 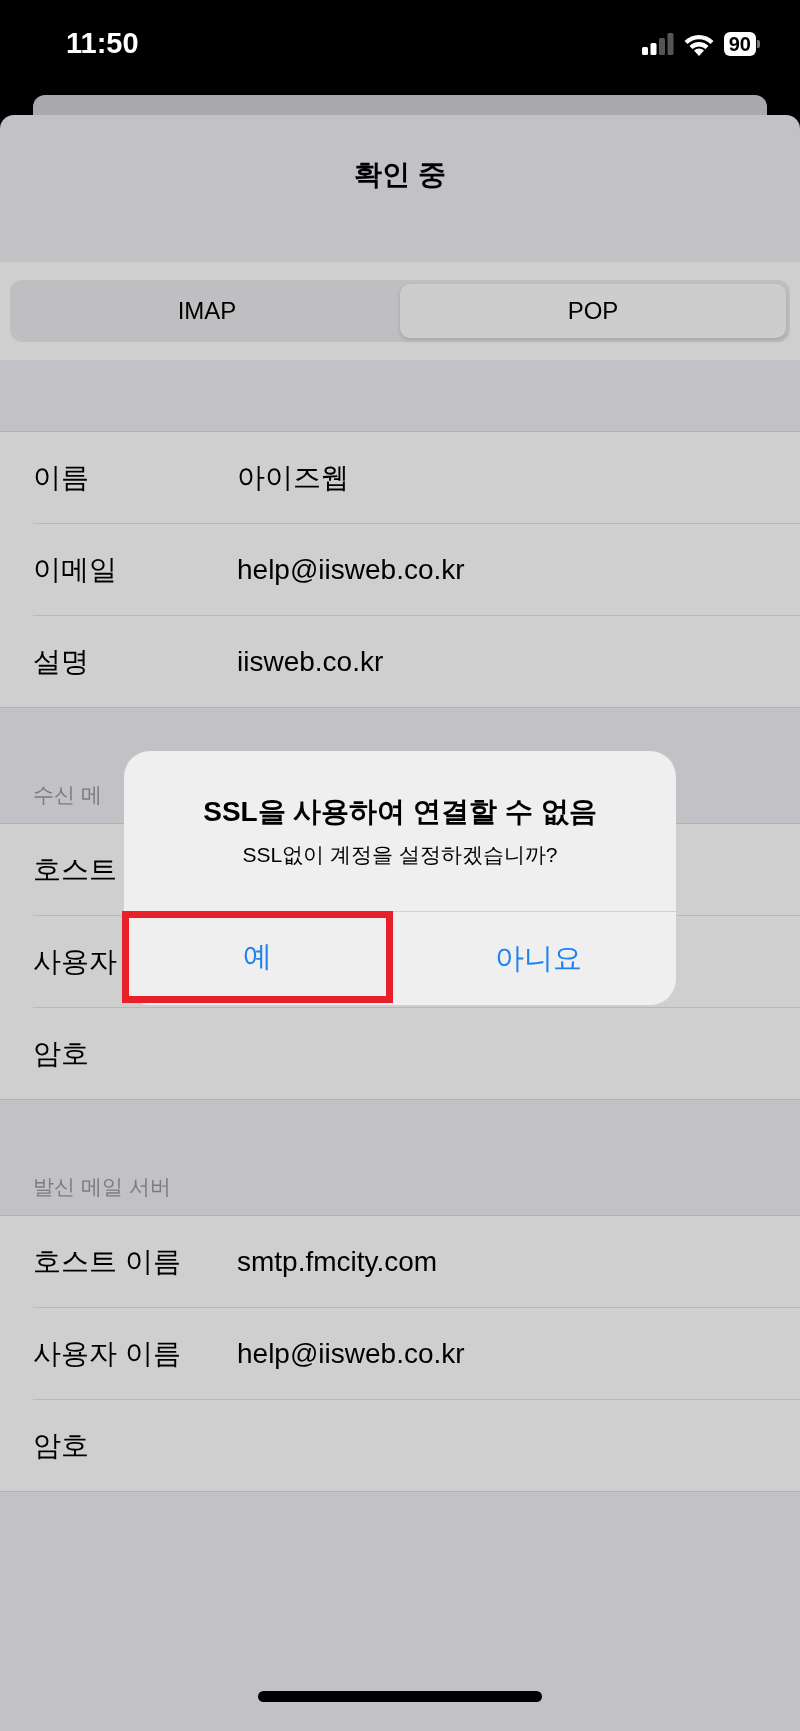 I want to click on field-label: 이메일, so click(x=75, y=569).